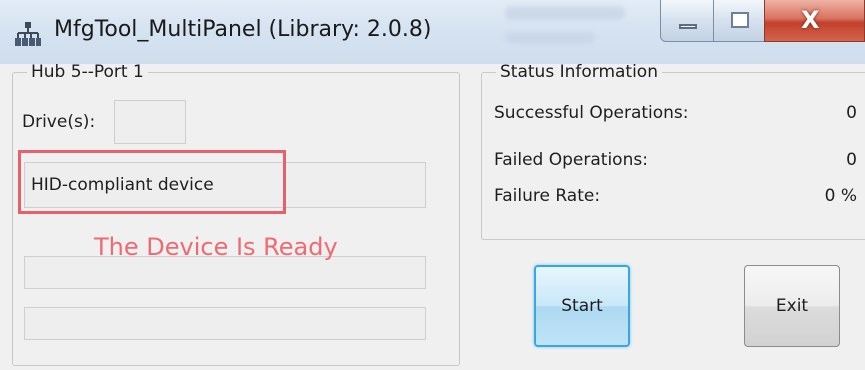 The height and width of the screenshot is (370, 865). I want to click on ready-message: The Device Is Ready, so click(216, 247).